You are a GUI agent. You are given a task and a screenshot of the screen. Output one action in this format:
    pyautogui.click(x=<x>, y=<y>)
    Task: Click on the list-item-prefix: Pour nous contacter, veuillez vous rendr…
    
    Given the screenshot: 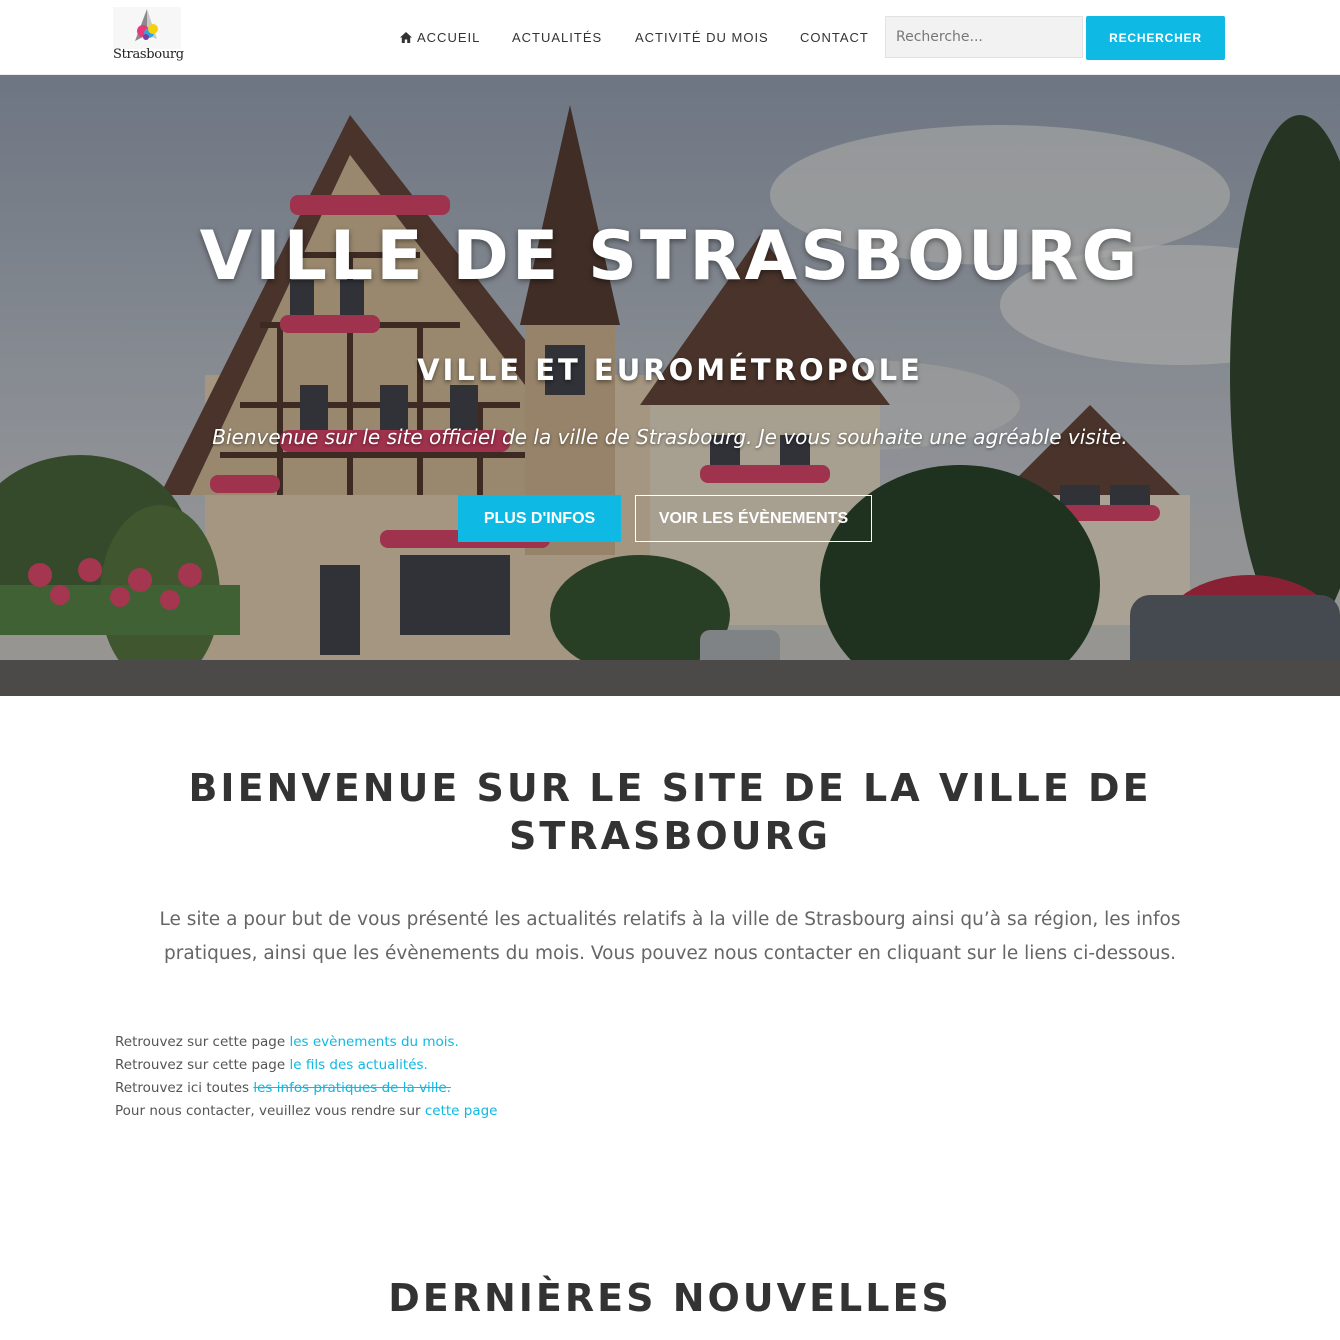 What is the action you would take?
    pyautogui.click(x=270, y=1111)
    